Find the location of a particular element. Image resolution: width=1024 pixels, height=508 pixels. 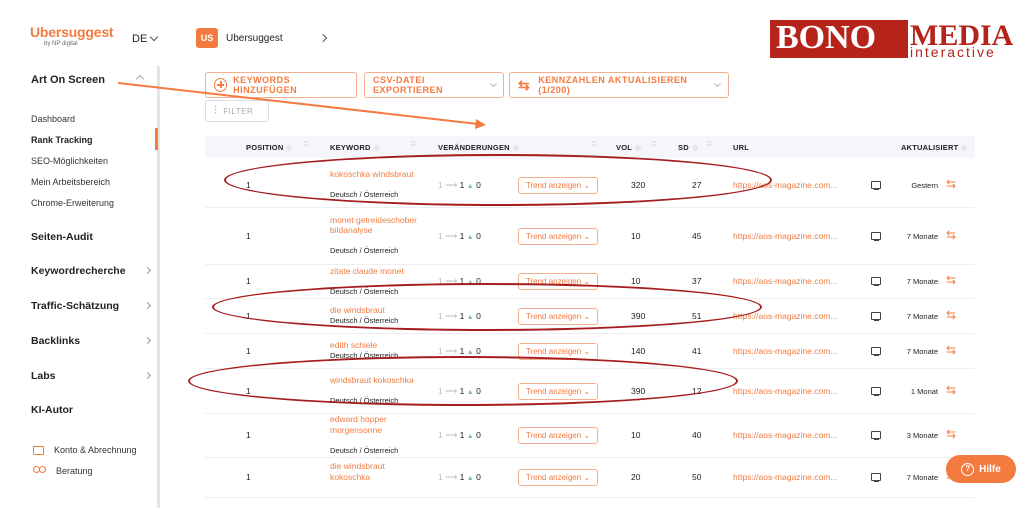

help-button: ? Hilfe is located at coordinates (981, 469).